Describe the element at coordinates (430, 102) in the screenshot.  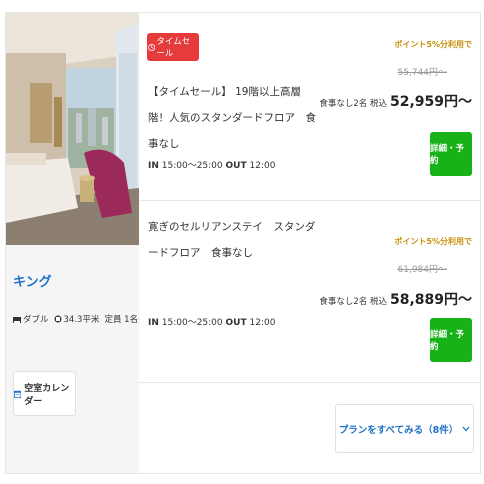
I see `price-value: 52,959円～` at that location.